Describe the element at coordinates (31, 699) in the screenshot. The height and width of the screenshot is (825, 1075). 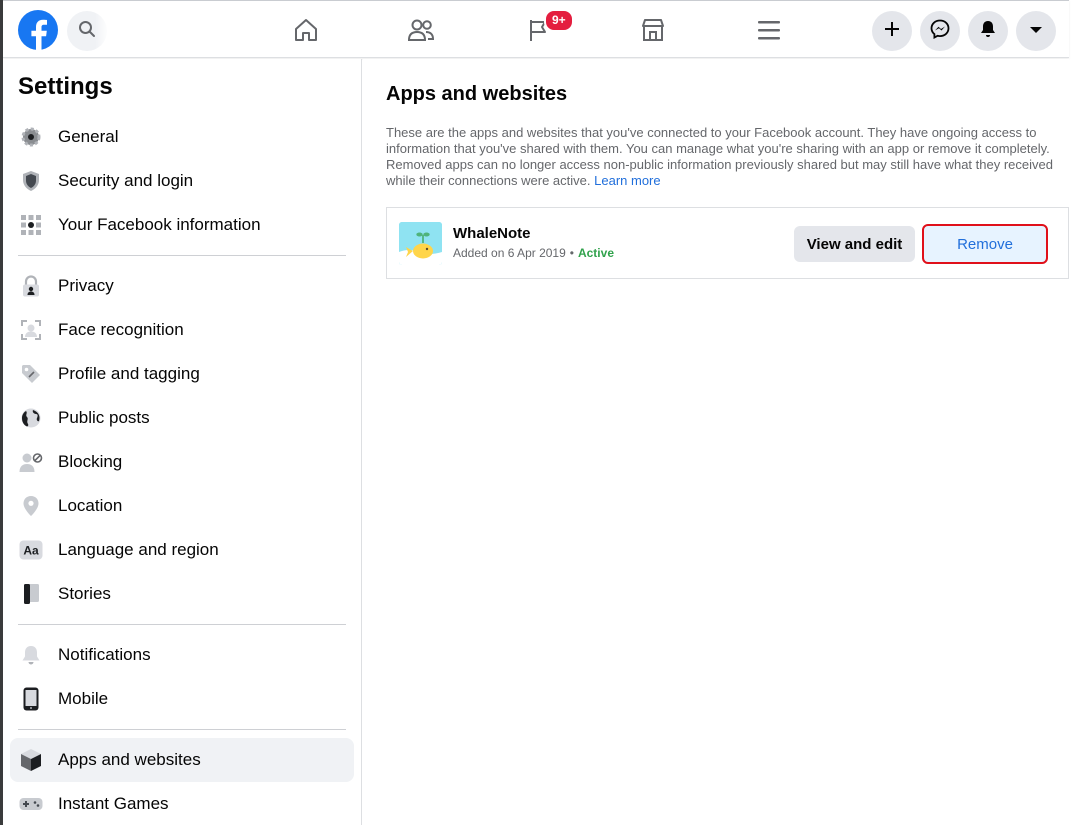
I see `phone-icon` at that location.